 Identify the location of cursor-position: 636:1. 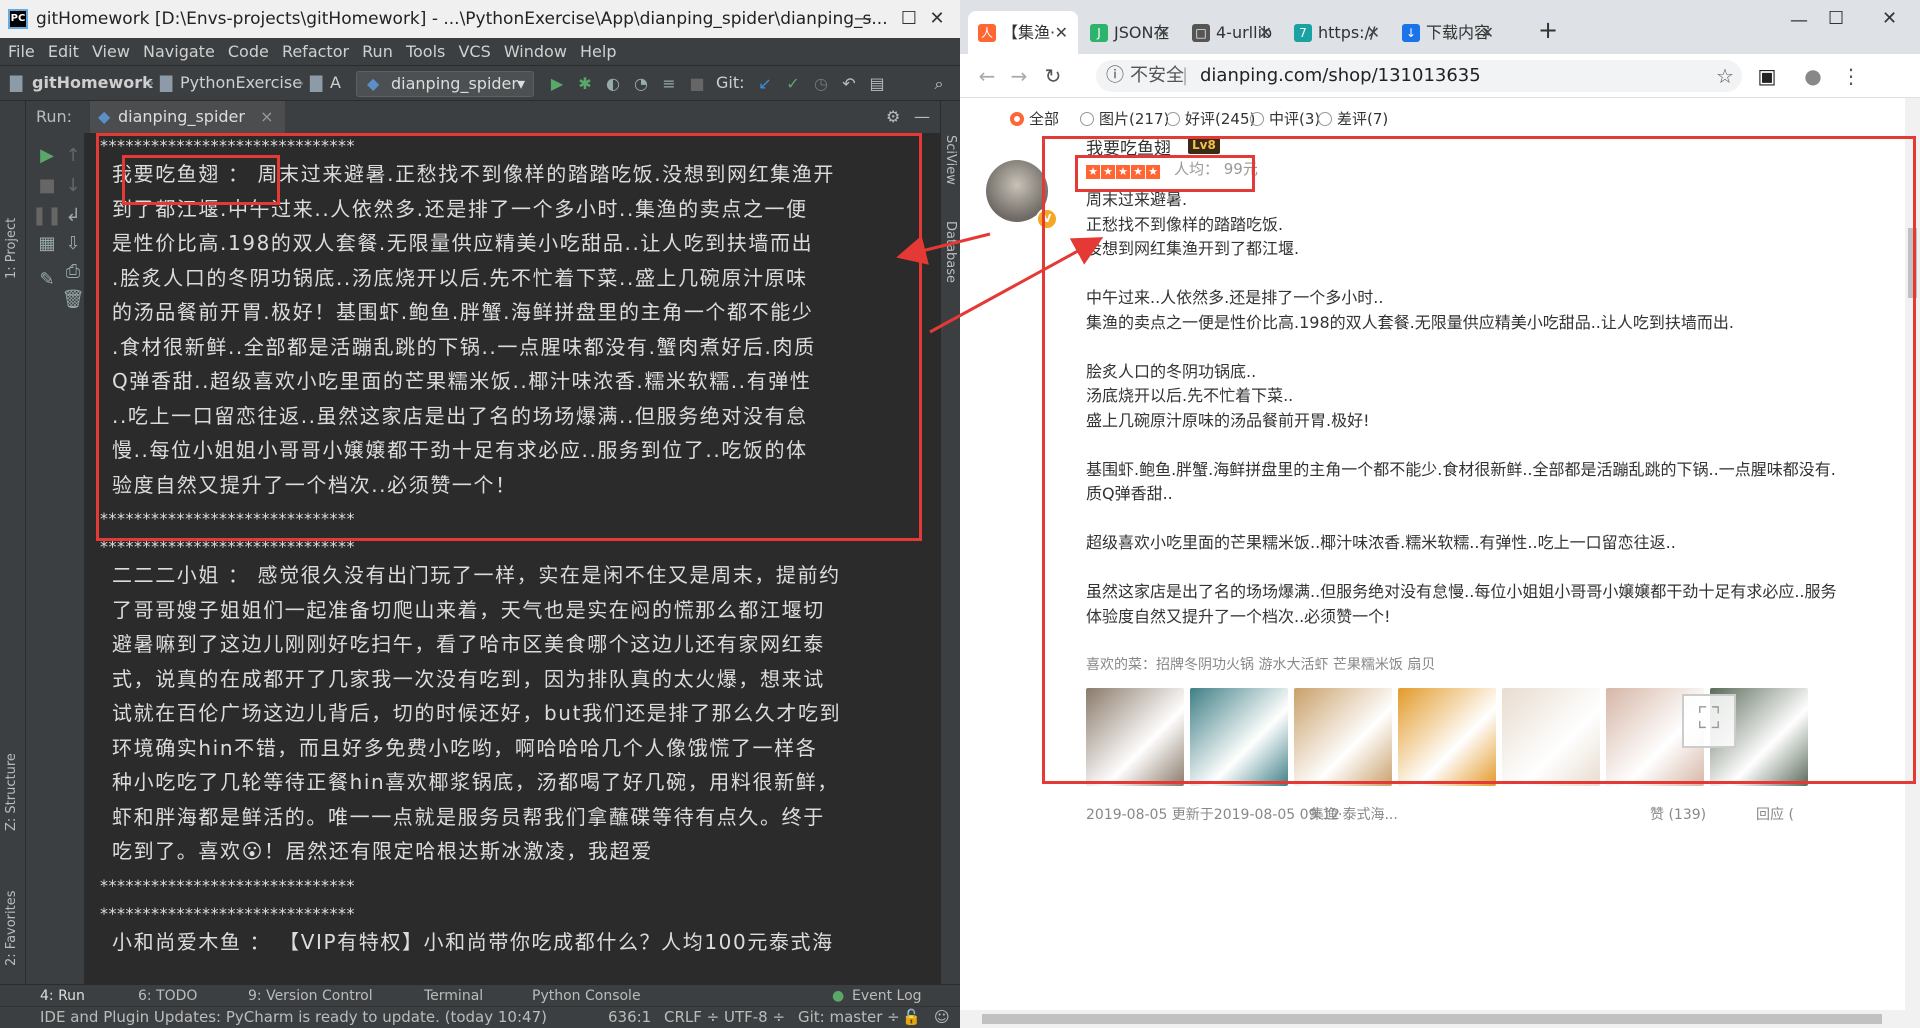
(629, 1017).